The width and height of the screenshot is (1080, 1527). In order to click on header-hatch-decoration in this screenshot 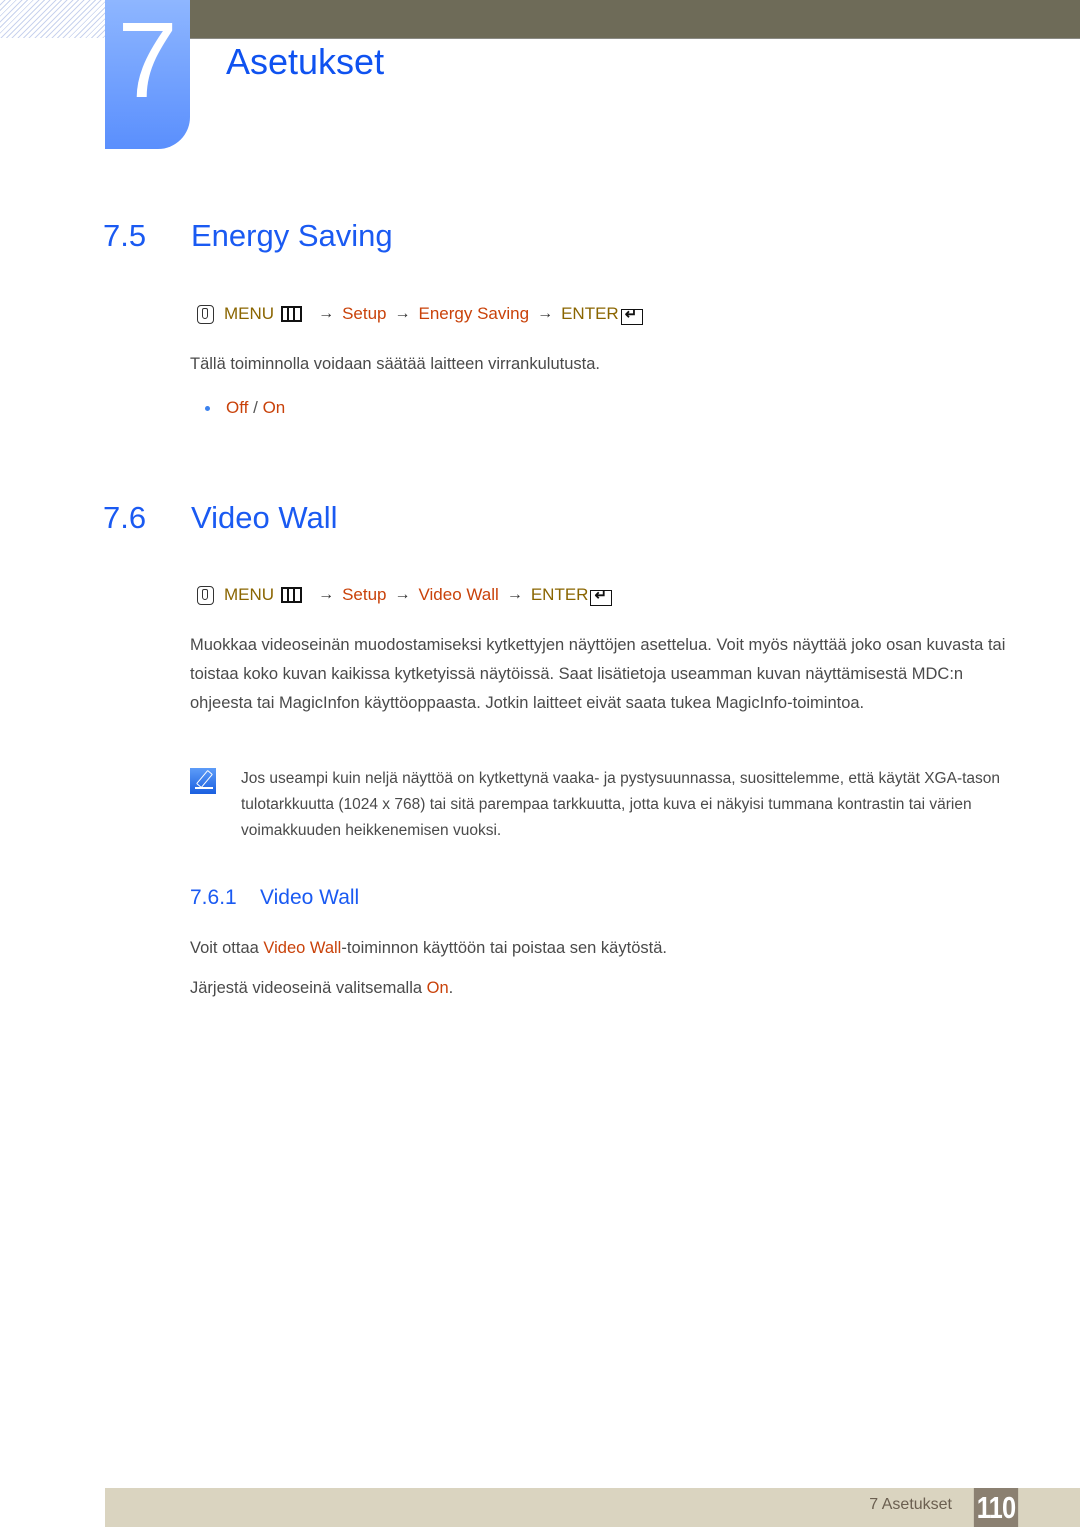, I will do `click(52, 19)`.